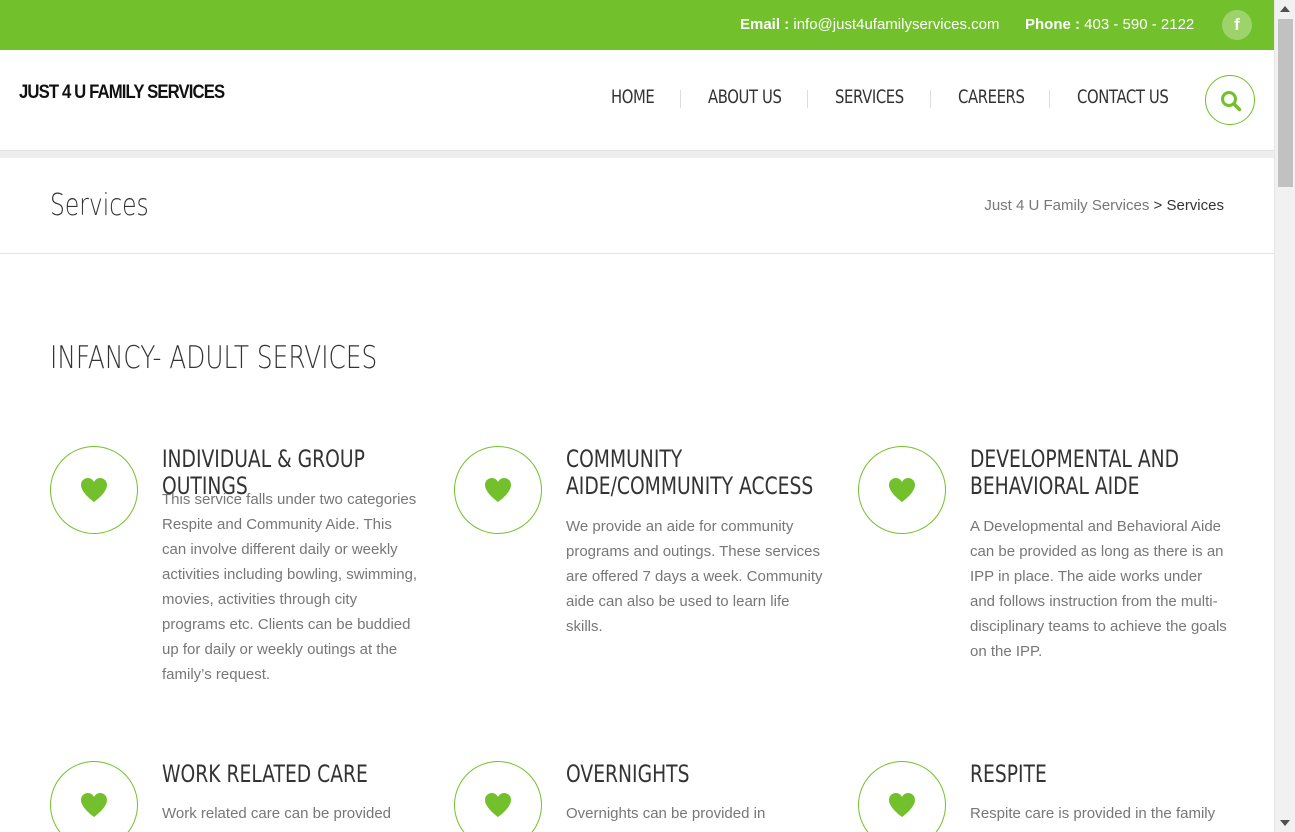 This screenshot has height=832, width=1295. What do you see at coordinates (745, 97) in the screenshot?
I see `nav-about-us: ABOUT US` at bounding box center [745, 97].